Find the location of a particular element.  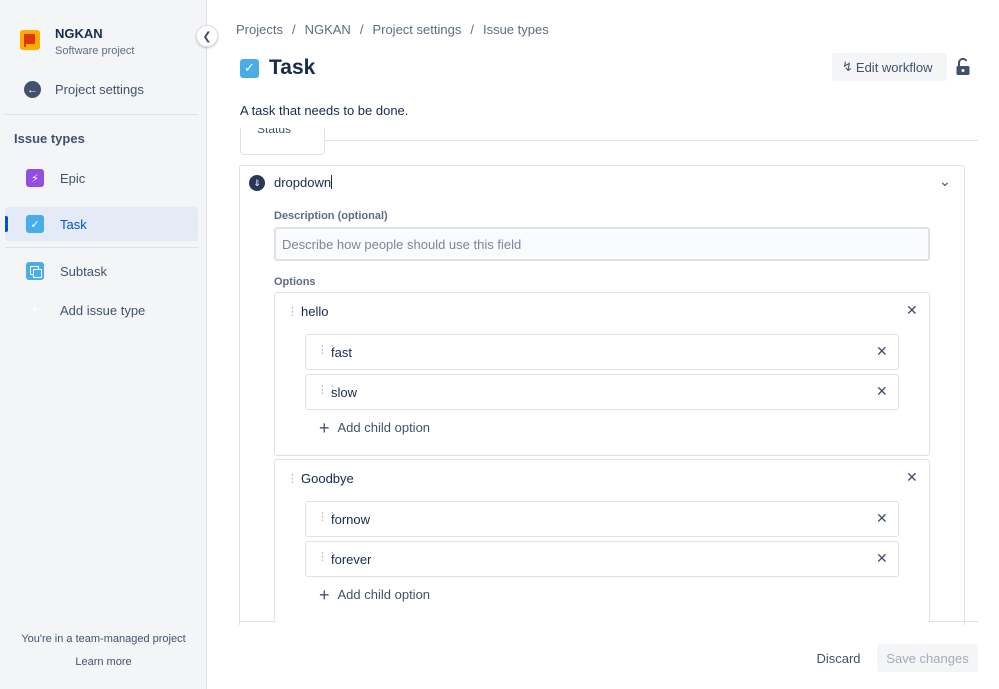

sidebar-heading: Issue types is located at coordinates (49, 138).